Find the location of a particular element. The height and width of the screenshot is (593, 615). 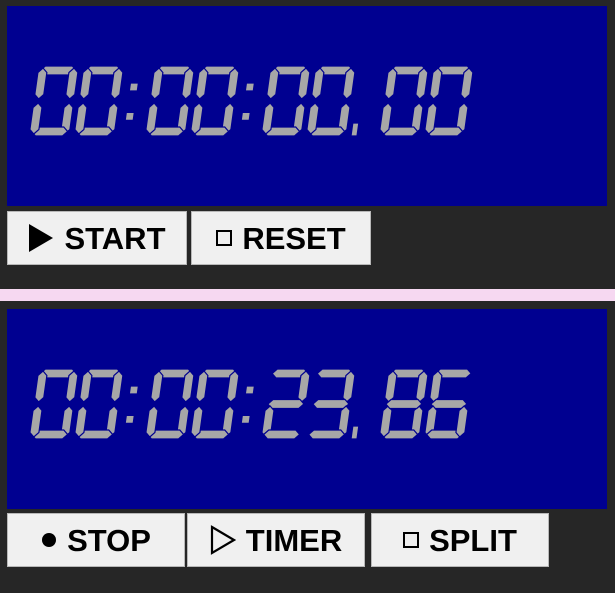

play-icon is located at coordinates (41, 238).